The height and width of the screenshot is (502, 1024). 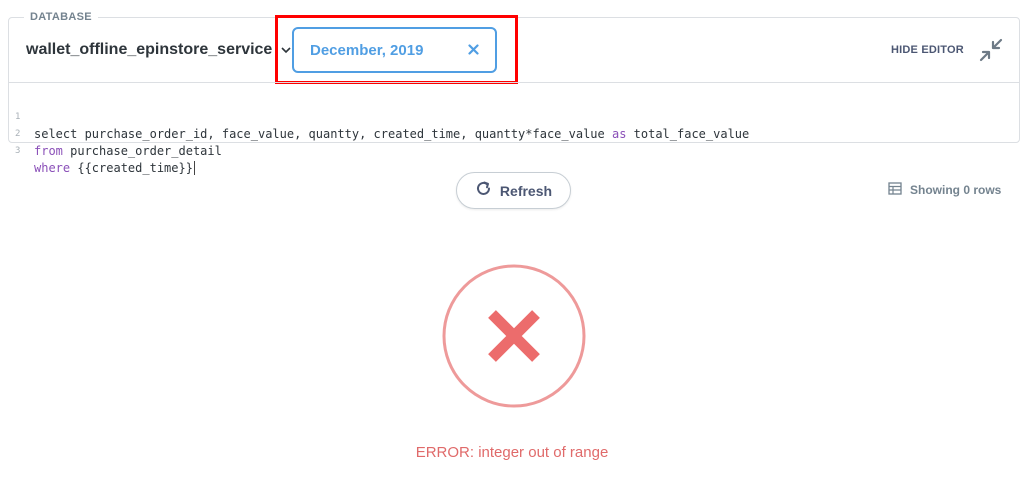 I want to click on sql-keyword: where, so click(x=52, y=168).